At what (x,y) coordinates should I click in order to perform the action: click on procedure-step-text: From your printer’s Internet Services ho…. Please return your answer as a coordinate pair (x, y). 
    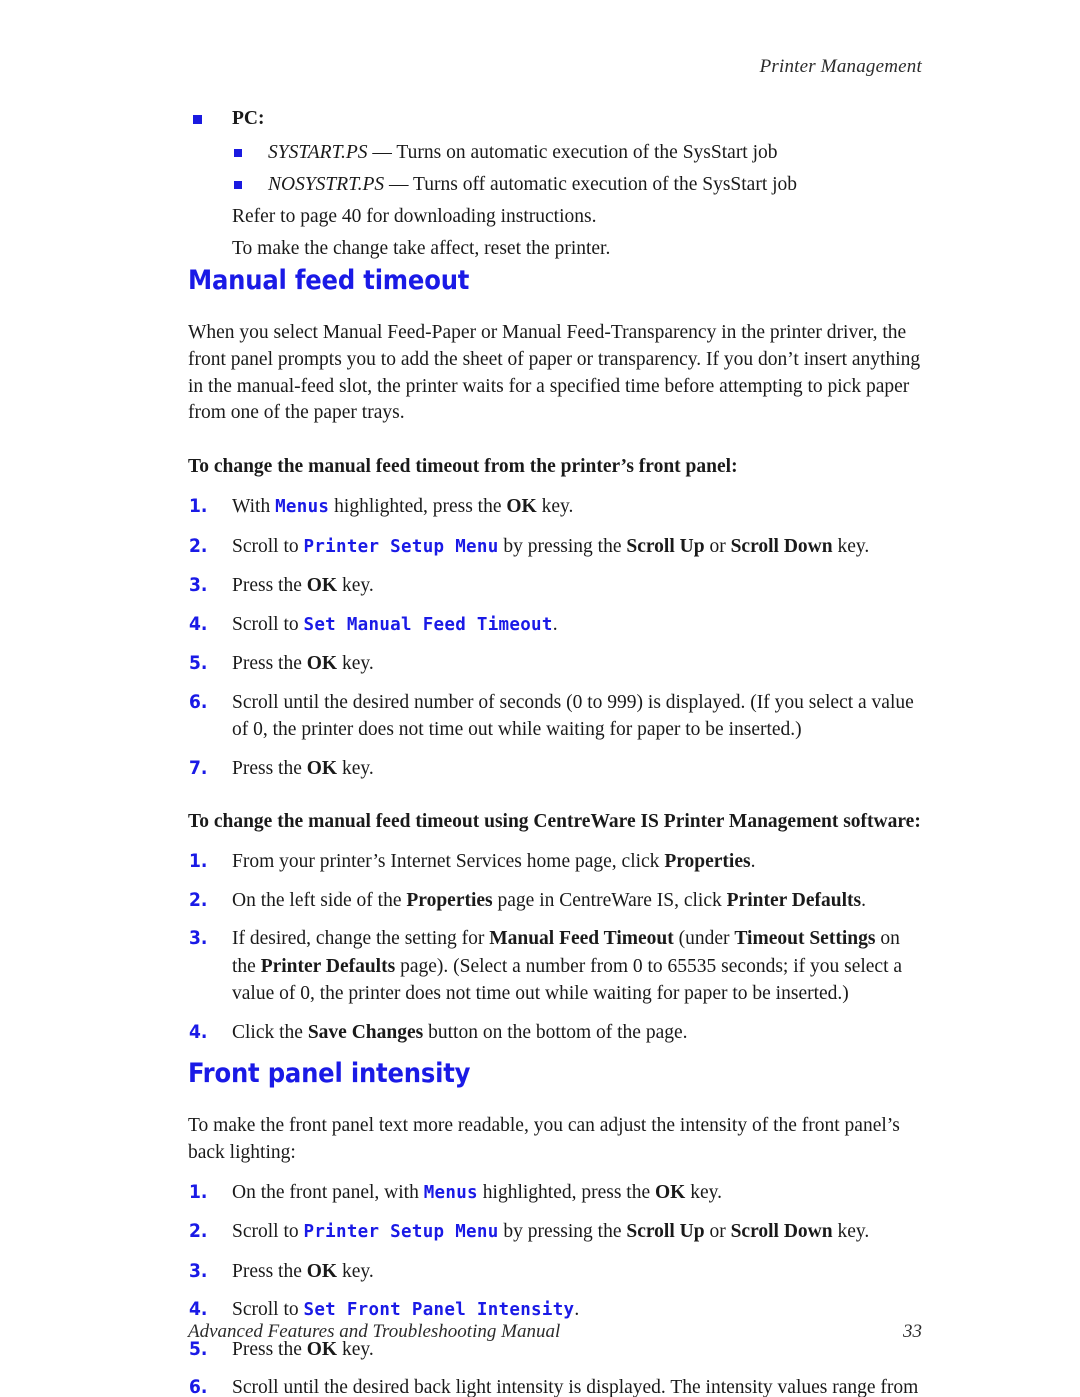
    Looking at the image, I should click on (577, 862).